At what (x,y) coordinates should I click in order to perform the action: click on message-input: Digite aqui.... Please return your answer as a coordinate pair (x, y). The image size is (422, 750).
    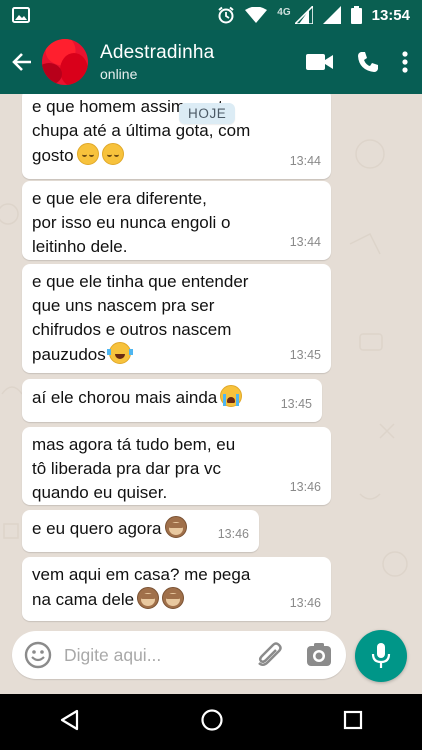
    Looking at the image, I should click on (179, 655).